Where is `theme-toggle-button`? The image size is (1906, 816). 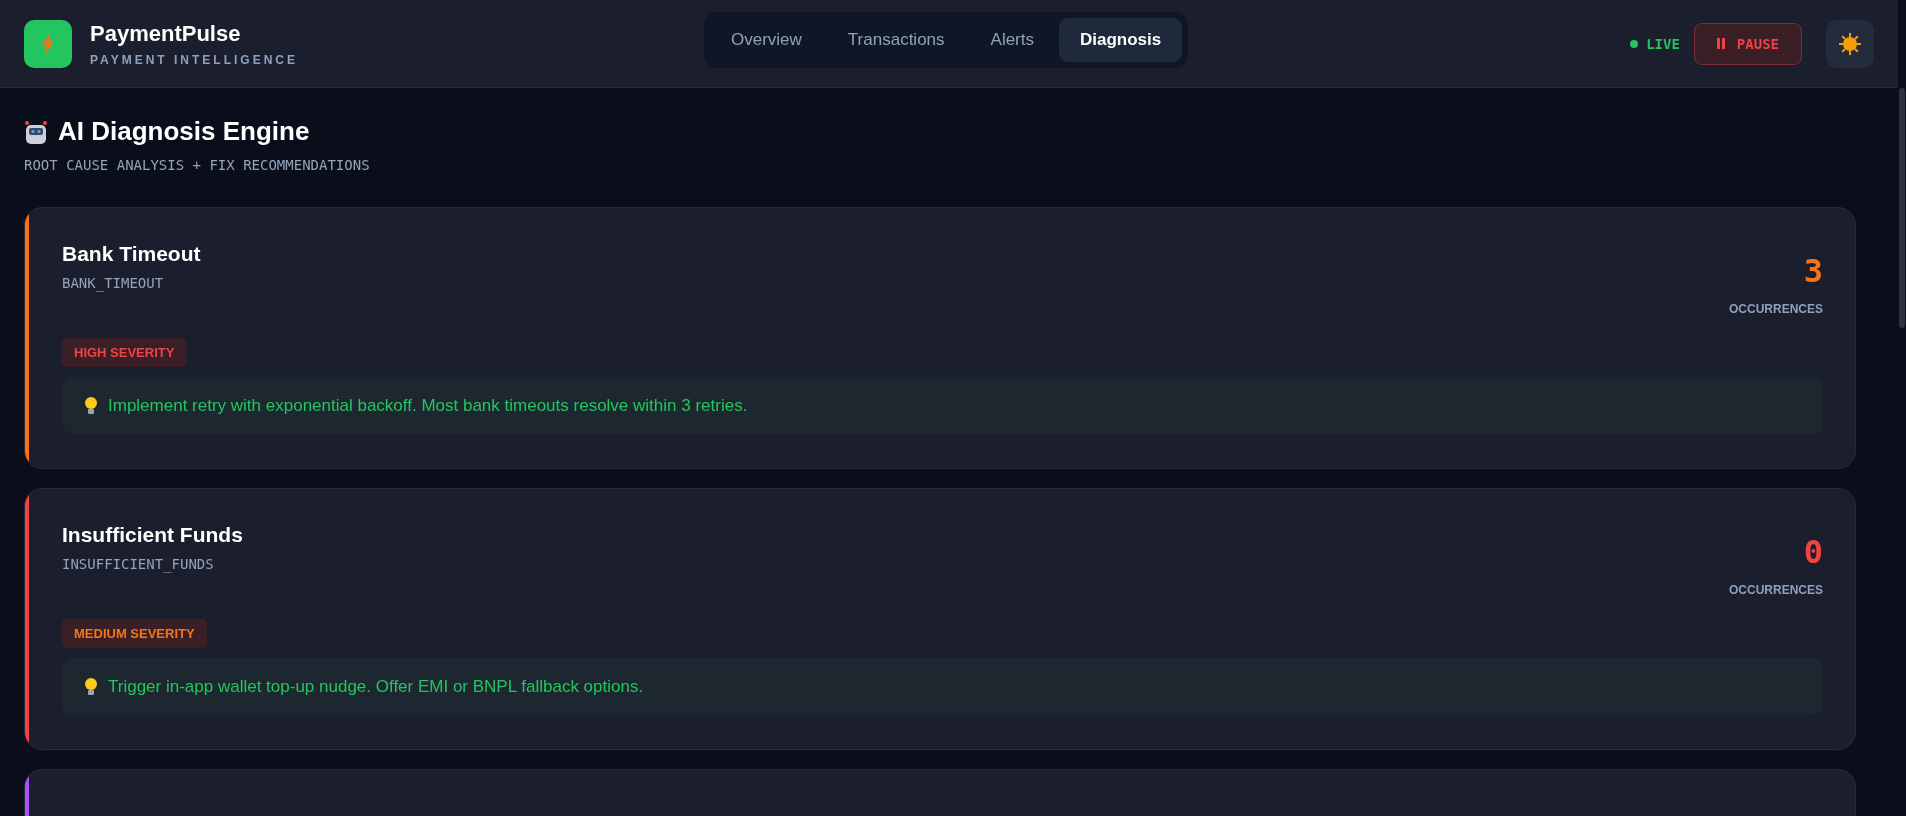
theme-toggle-button is located at coordinates (1850, 43).